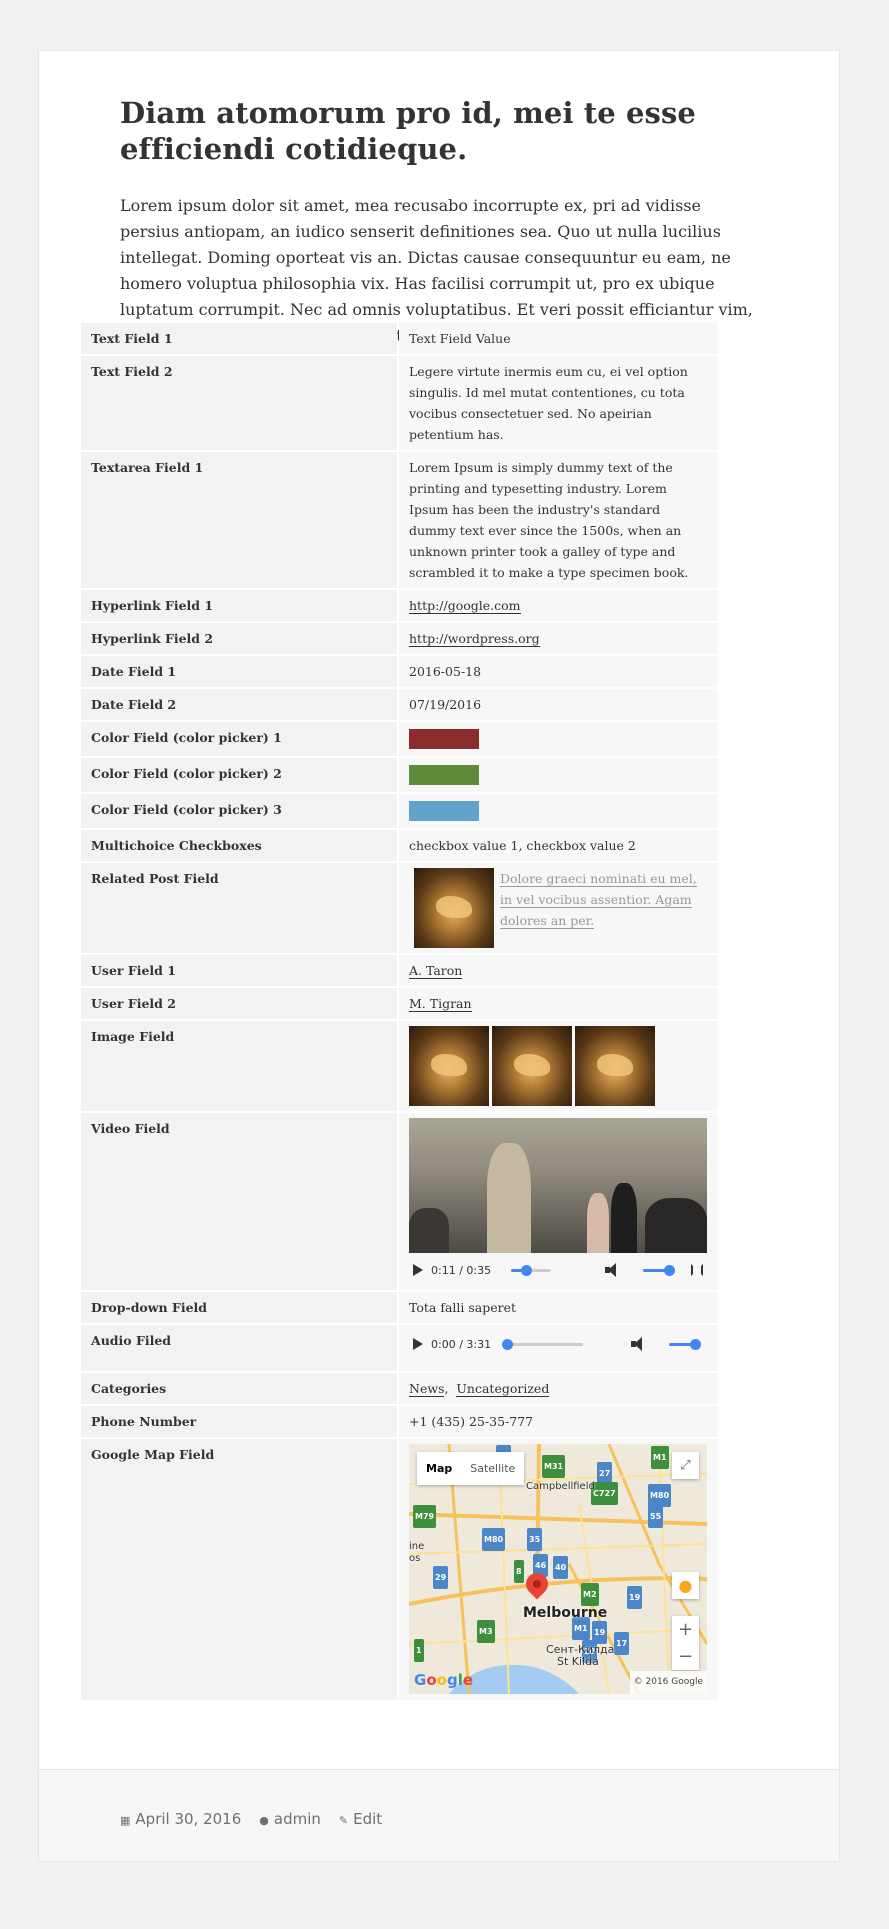 The image size is (889, 1929). What do you see at coordinates (558, 1307) in the screenshot?
I see `field-value: Tota falli saperet` at bounding box center [558, 1307].